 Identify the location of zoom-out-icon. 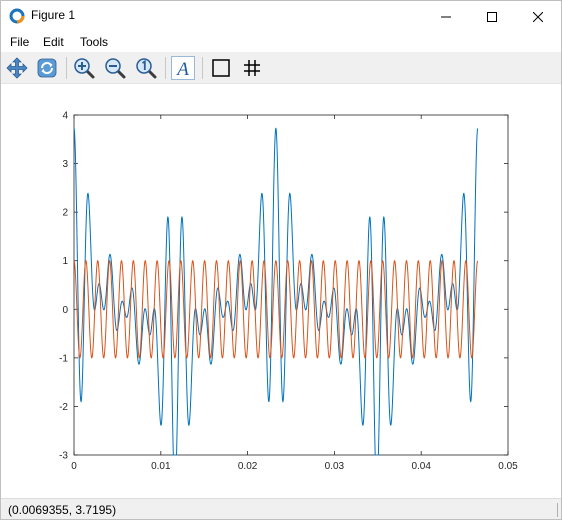
(115, 68).